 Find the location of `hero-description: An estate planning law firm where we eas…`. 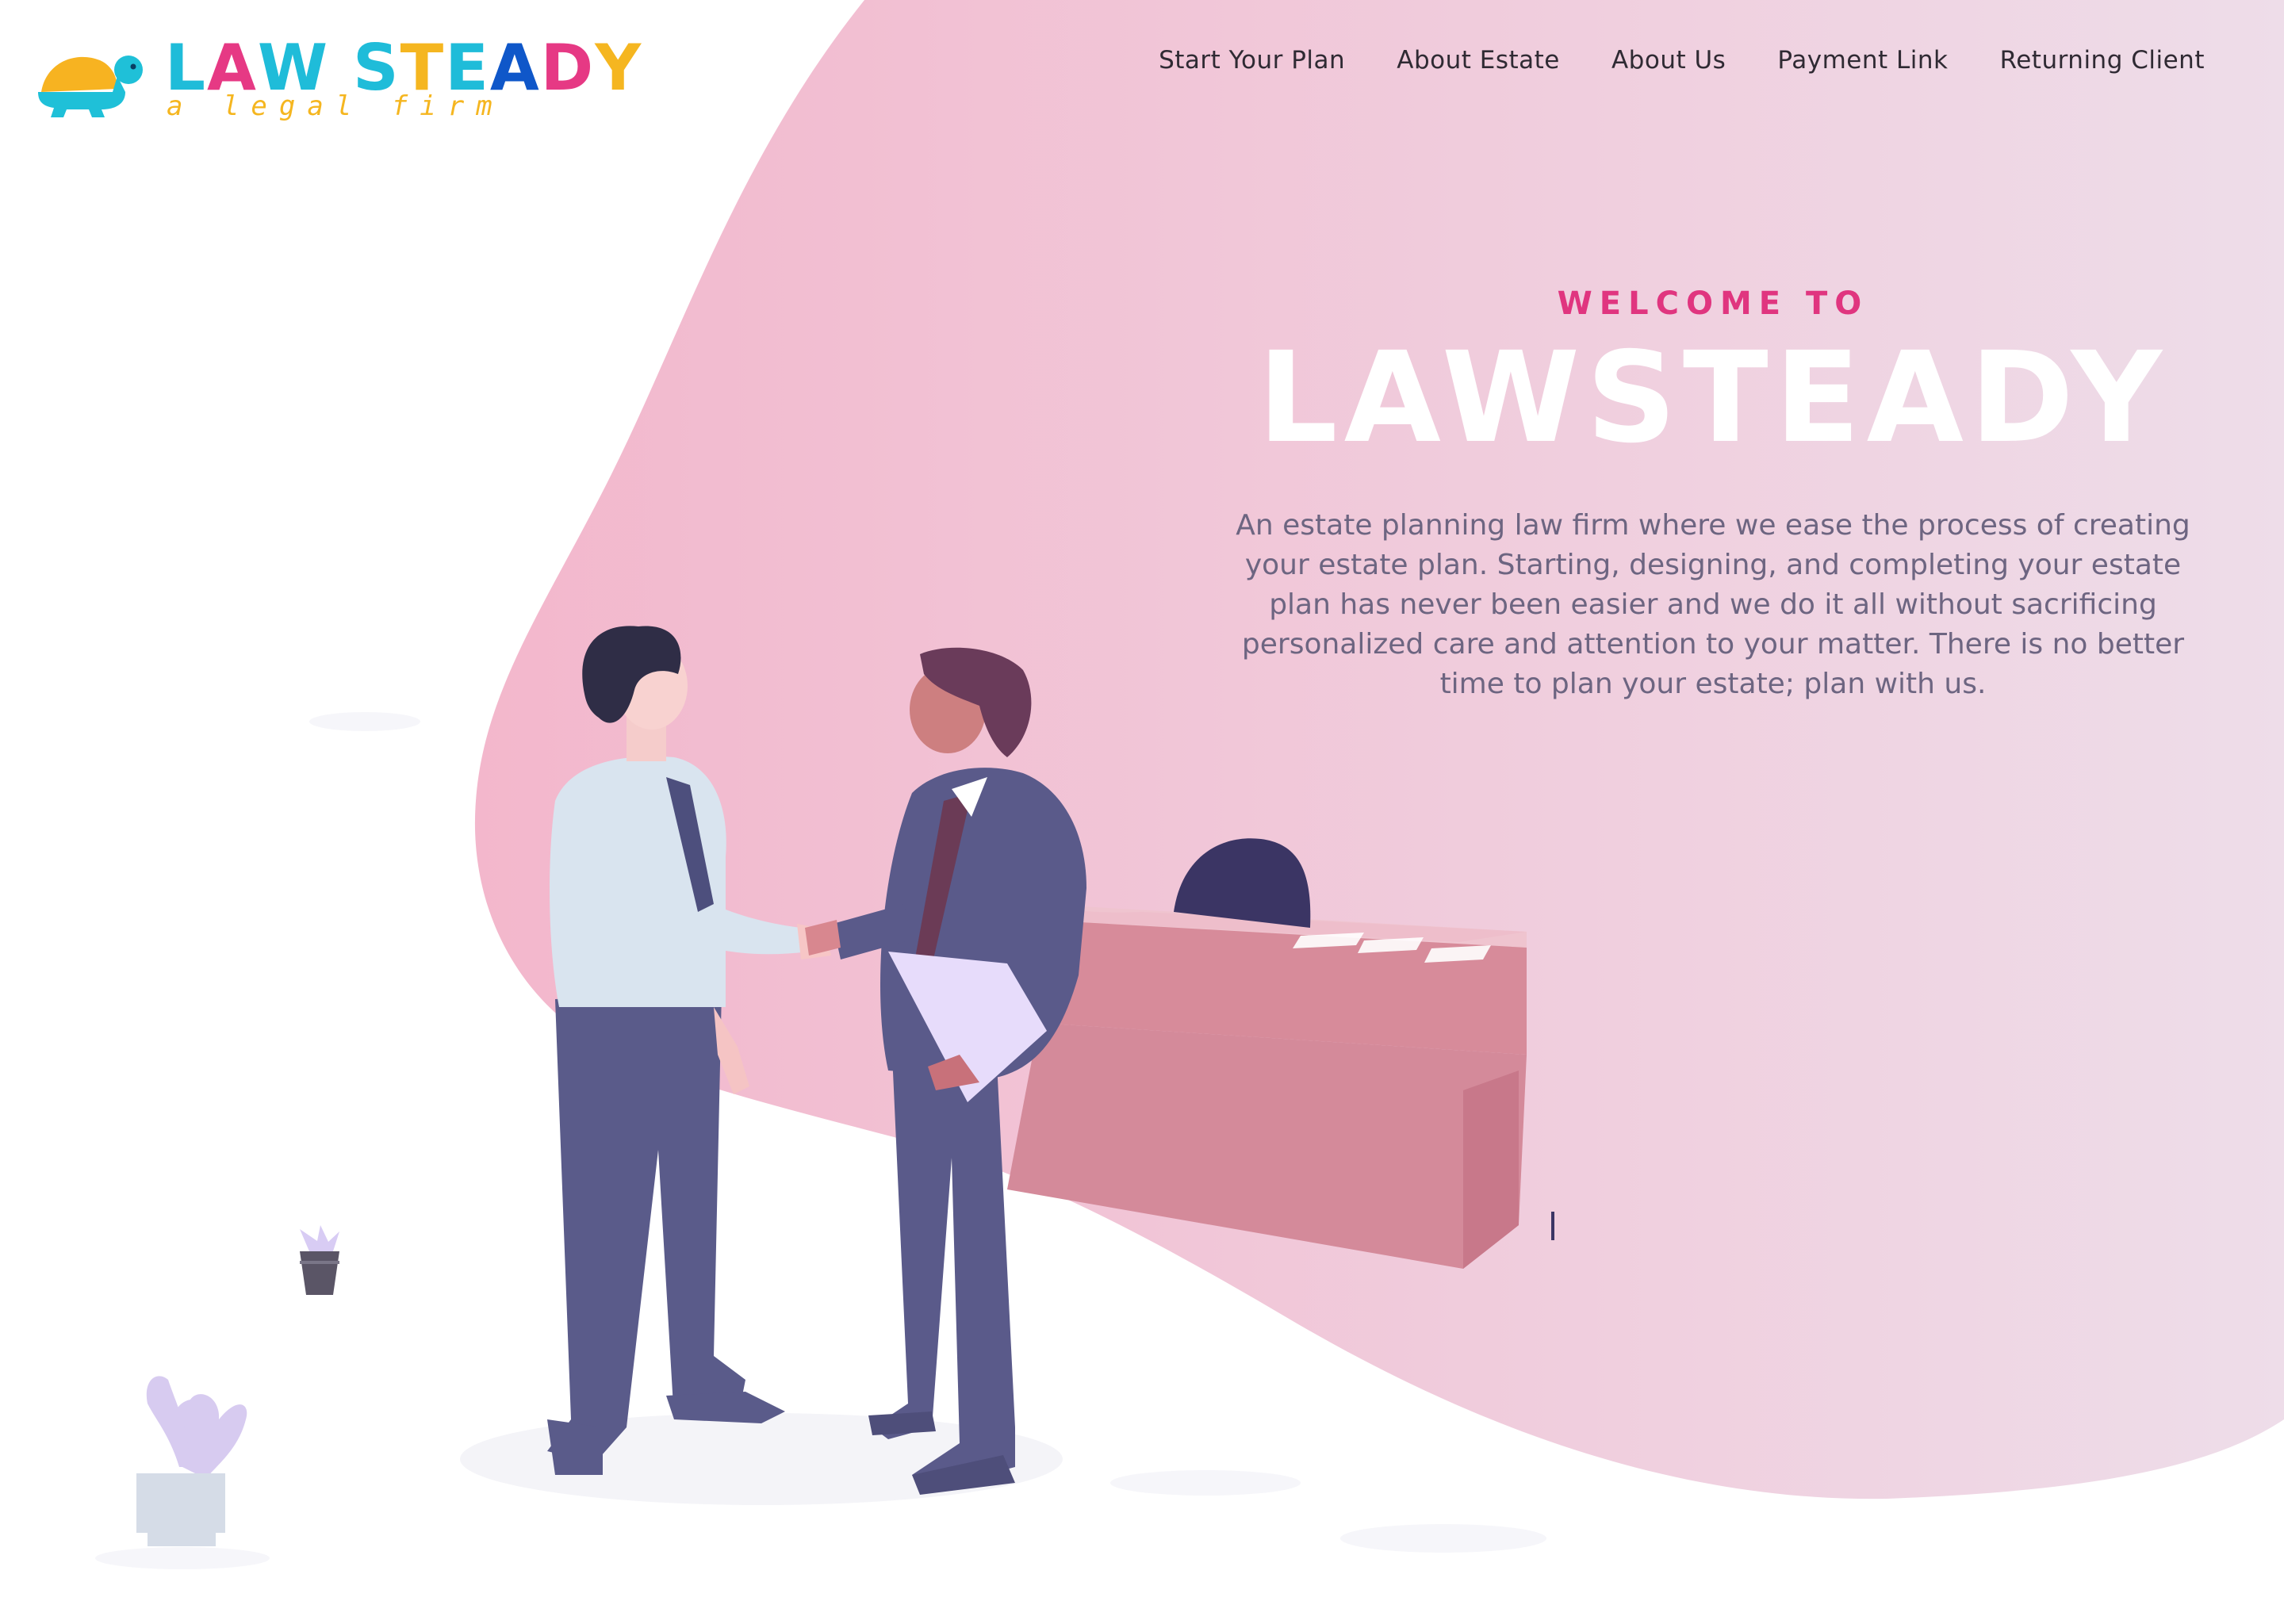

hero-description: An estate planning law firm where we eas… is located at coordinates (1713, 604).